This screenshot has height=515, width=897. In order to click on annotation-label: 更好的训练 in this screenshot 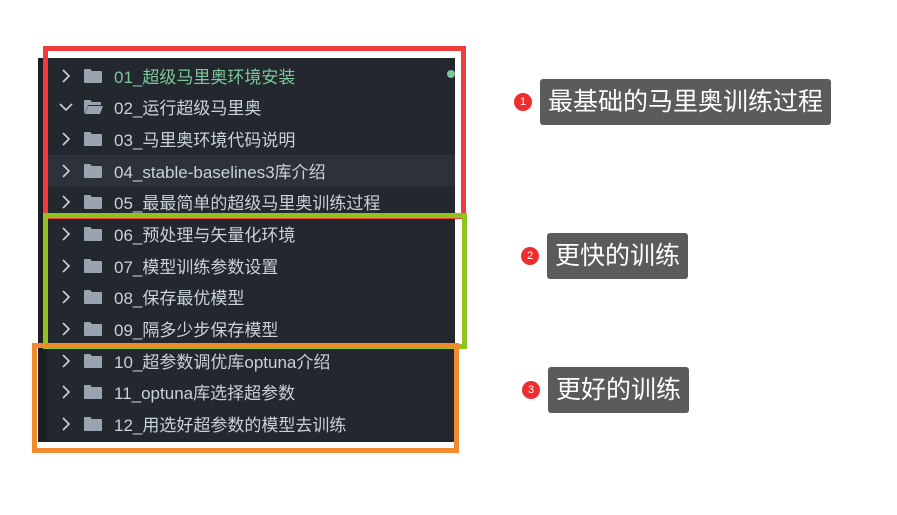, I will do `click(619, 390)`.